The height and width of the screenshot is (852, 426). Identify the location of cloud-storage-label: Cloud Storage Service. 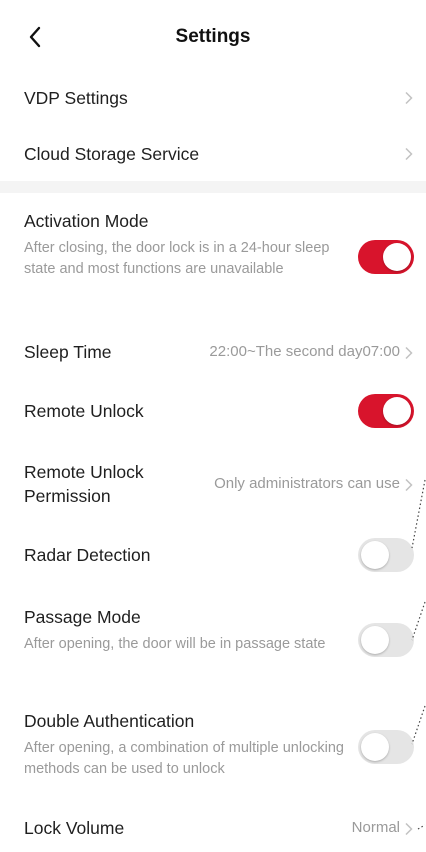
(112, 154).